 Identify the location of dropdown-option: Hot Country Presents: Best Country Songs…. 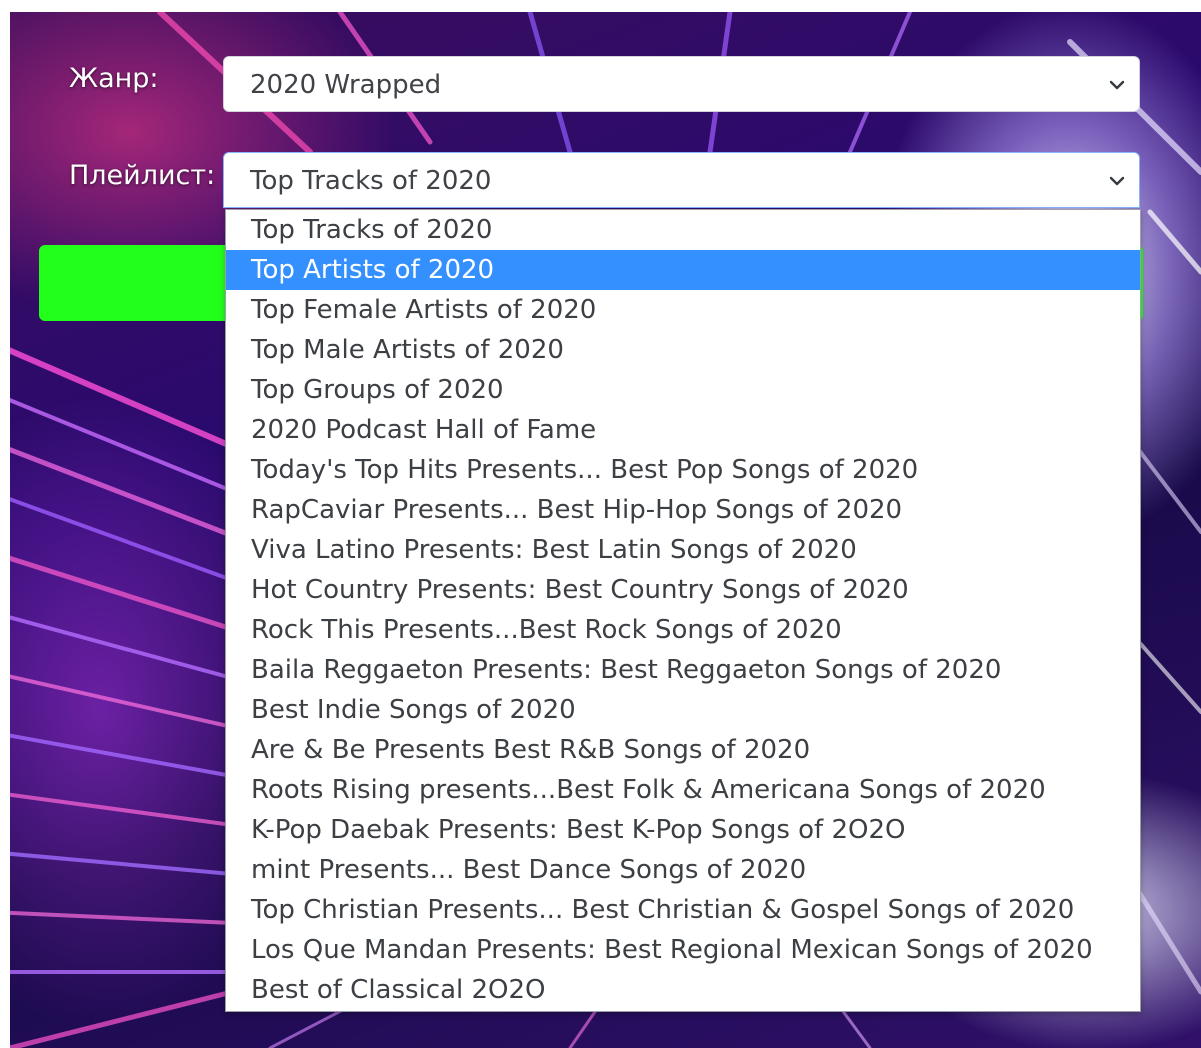
(683, 590).